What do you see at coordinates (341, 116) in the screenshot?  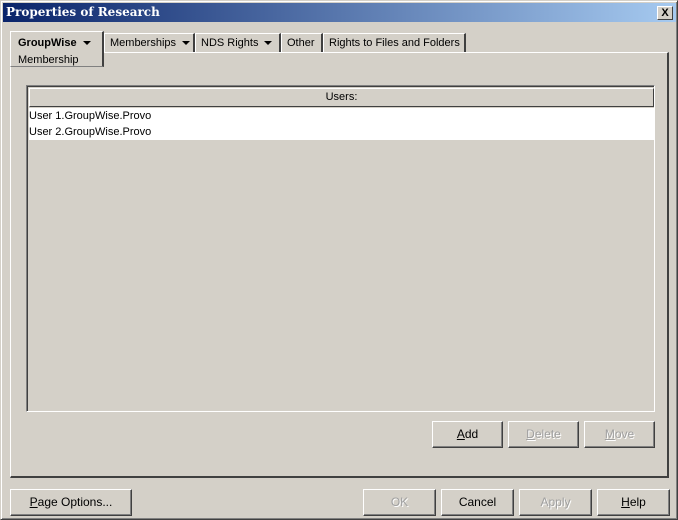 I see `list-item: User 1.GroupWise.Provo` at bounding box center [341, 116].